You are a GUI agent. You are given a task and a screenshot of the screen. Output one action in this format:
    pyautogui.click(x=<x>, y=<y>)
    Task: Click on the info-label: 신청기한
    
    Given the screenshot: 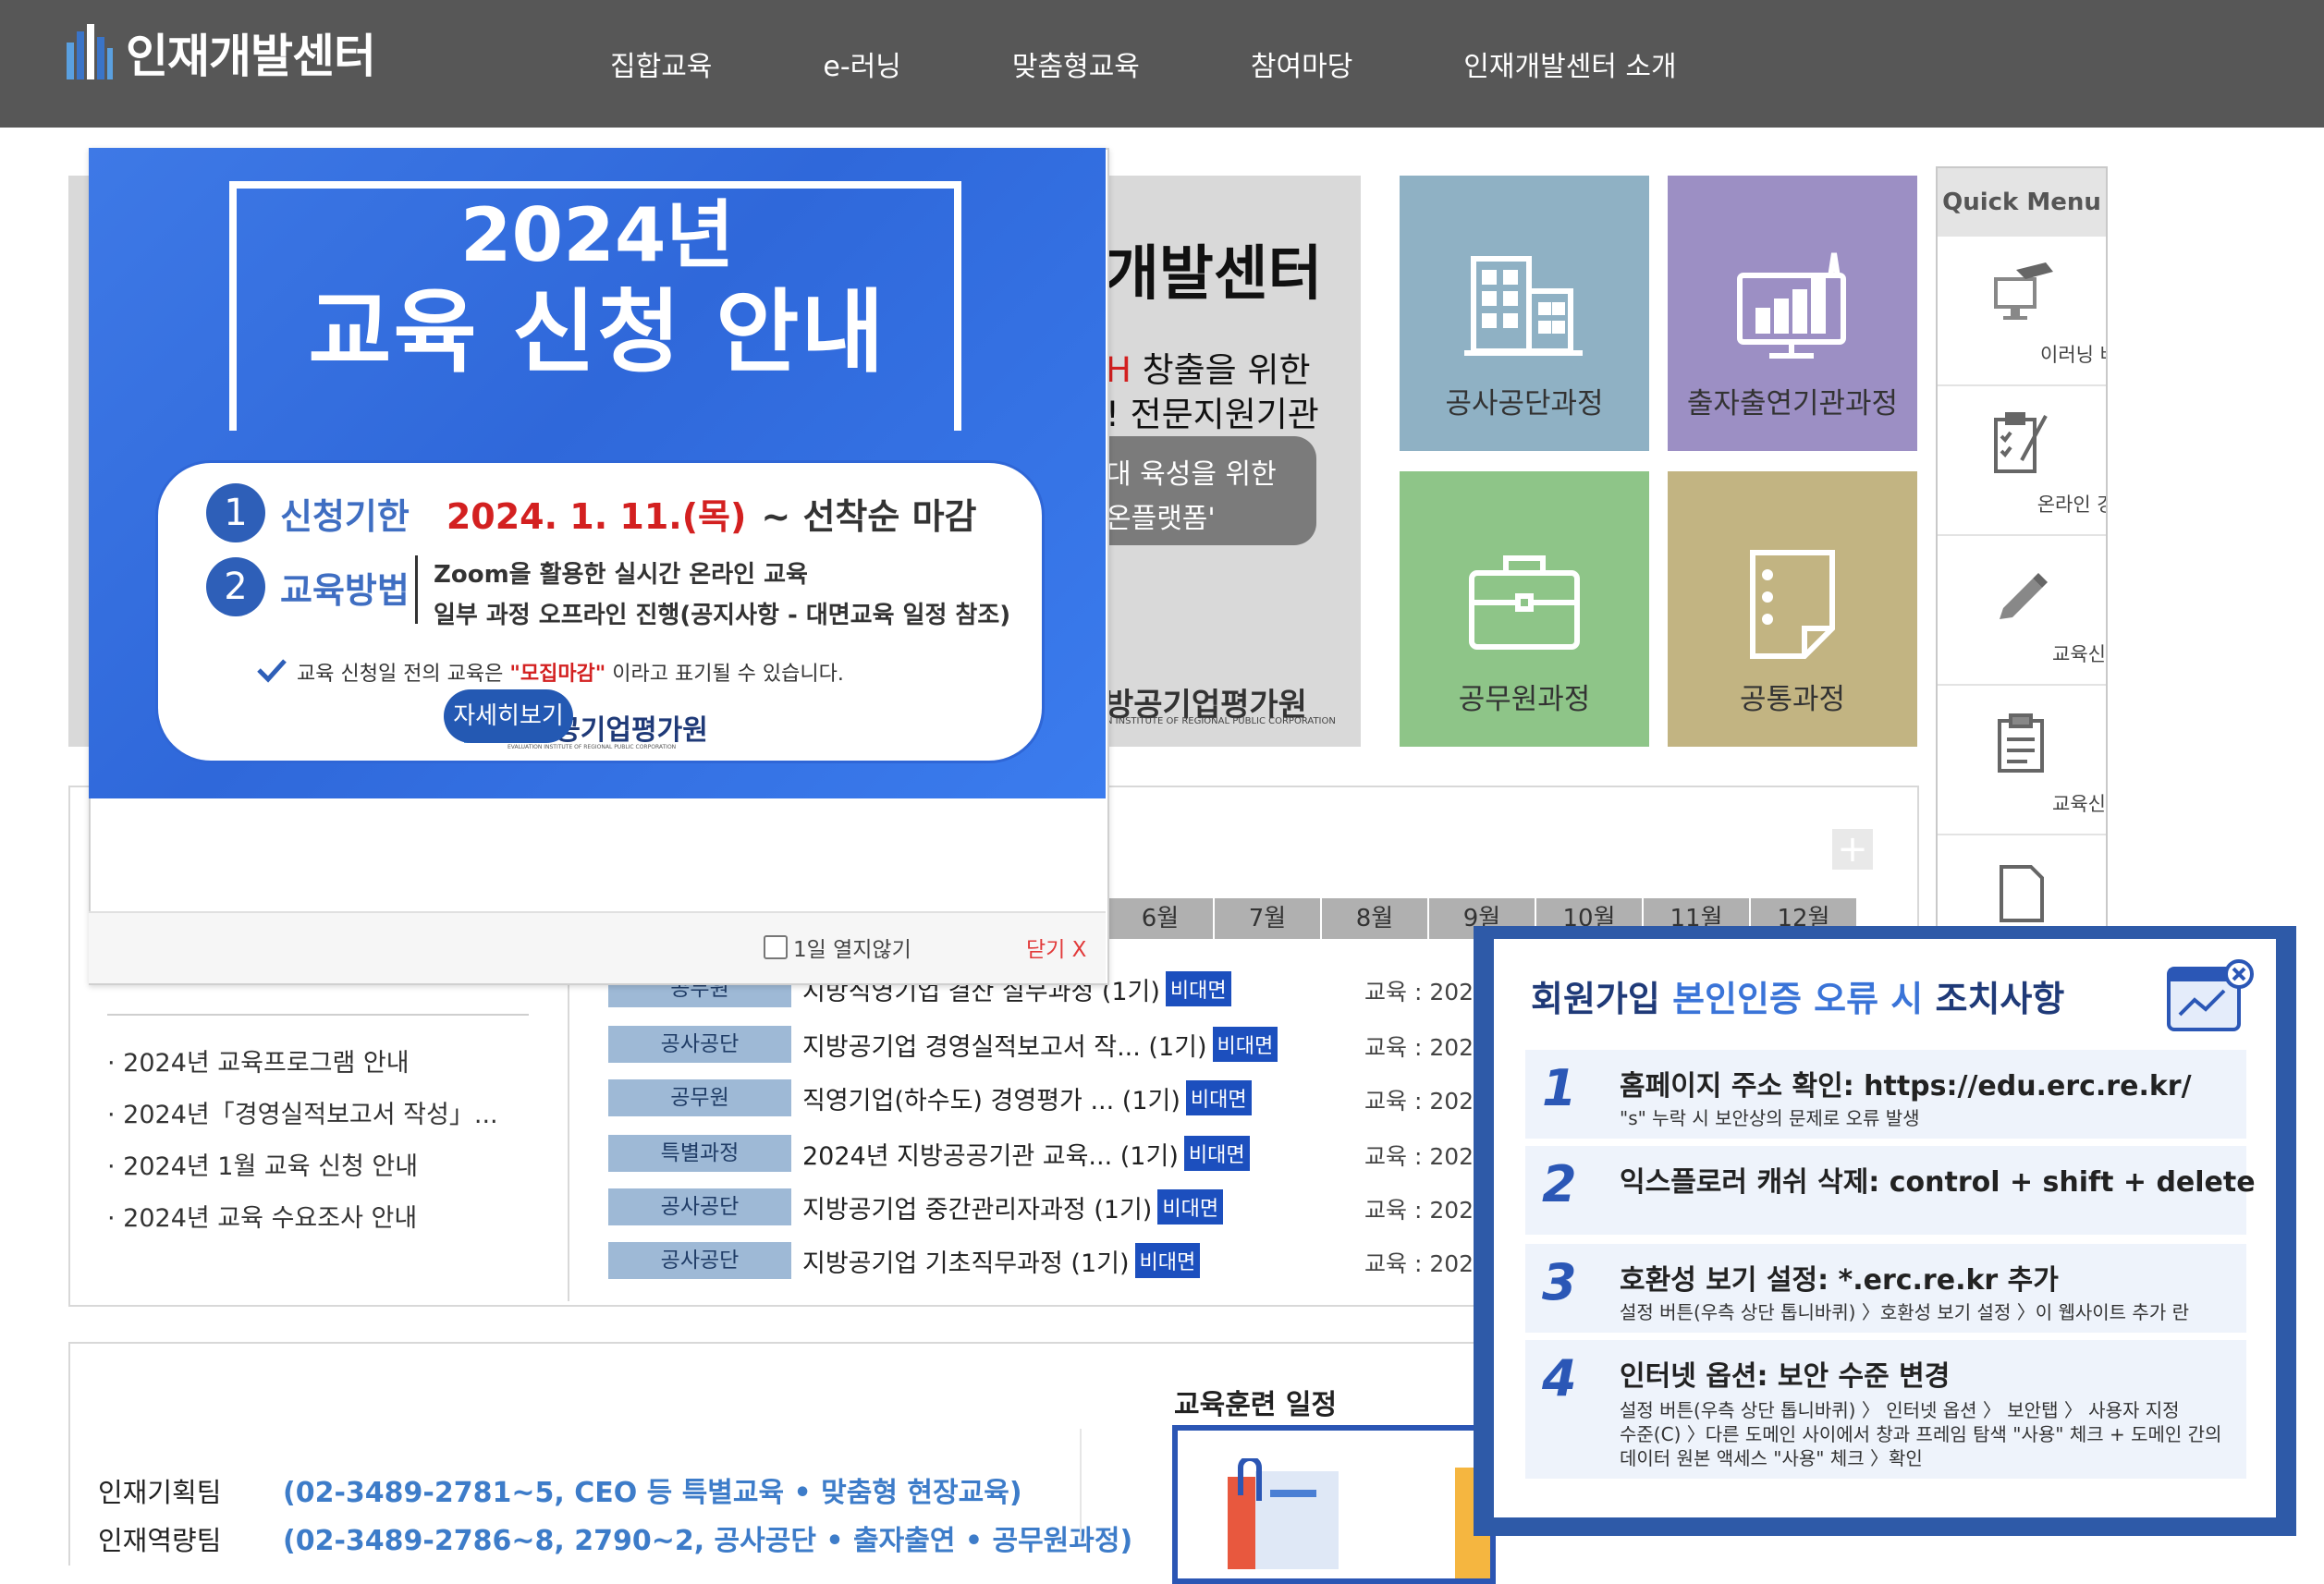 What is the action you would take?
    pyautogui.click(x=345, y=516)
    